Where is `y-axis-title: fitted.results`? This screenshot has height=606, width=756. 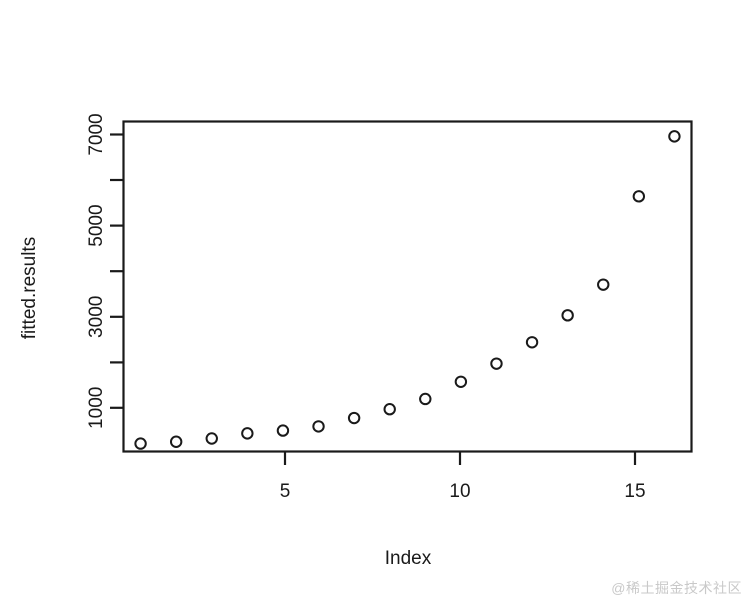
y-axis-title: fitted.results is located at coordinates (29, 288).